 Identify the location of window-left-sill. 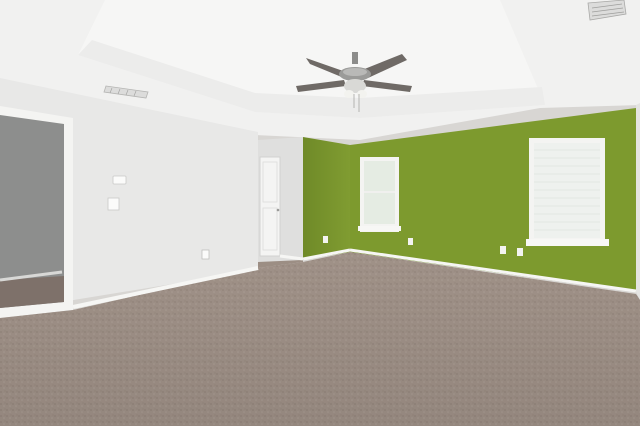
(379, 228).